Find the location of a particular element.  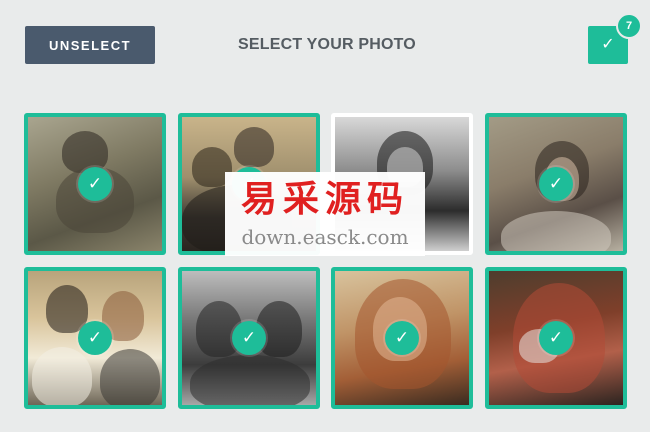

photo-tile-8: ✓ is located at coordinates (556, 338).